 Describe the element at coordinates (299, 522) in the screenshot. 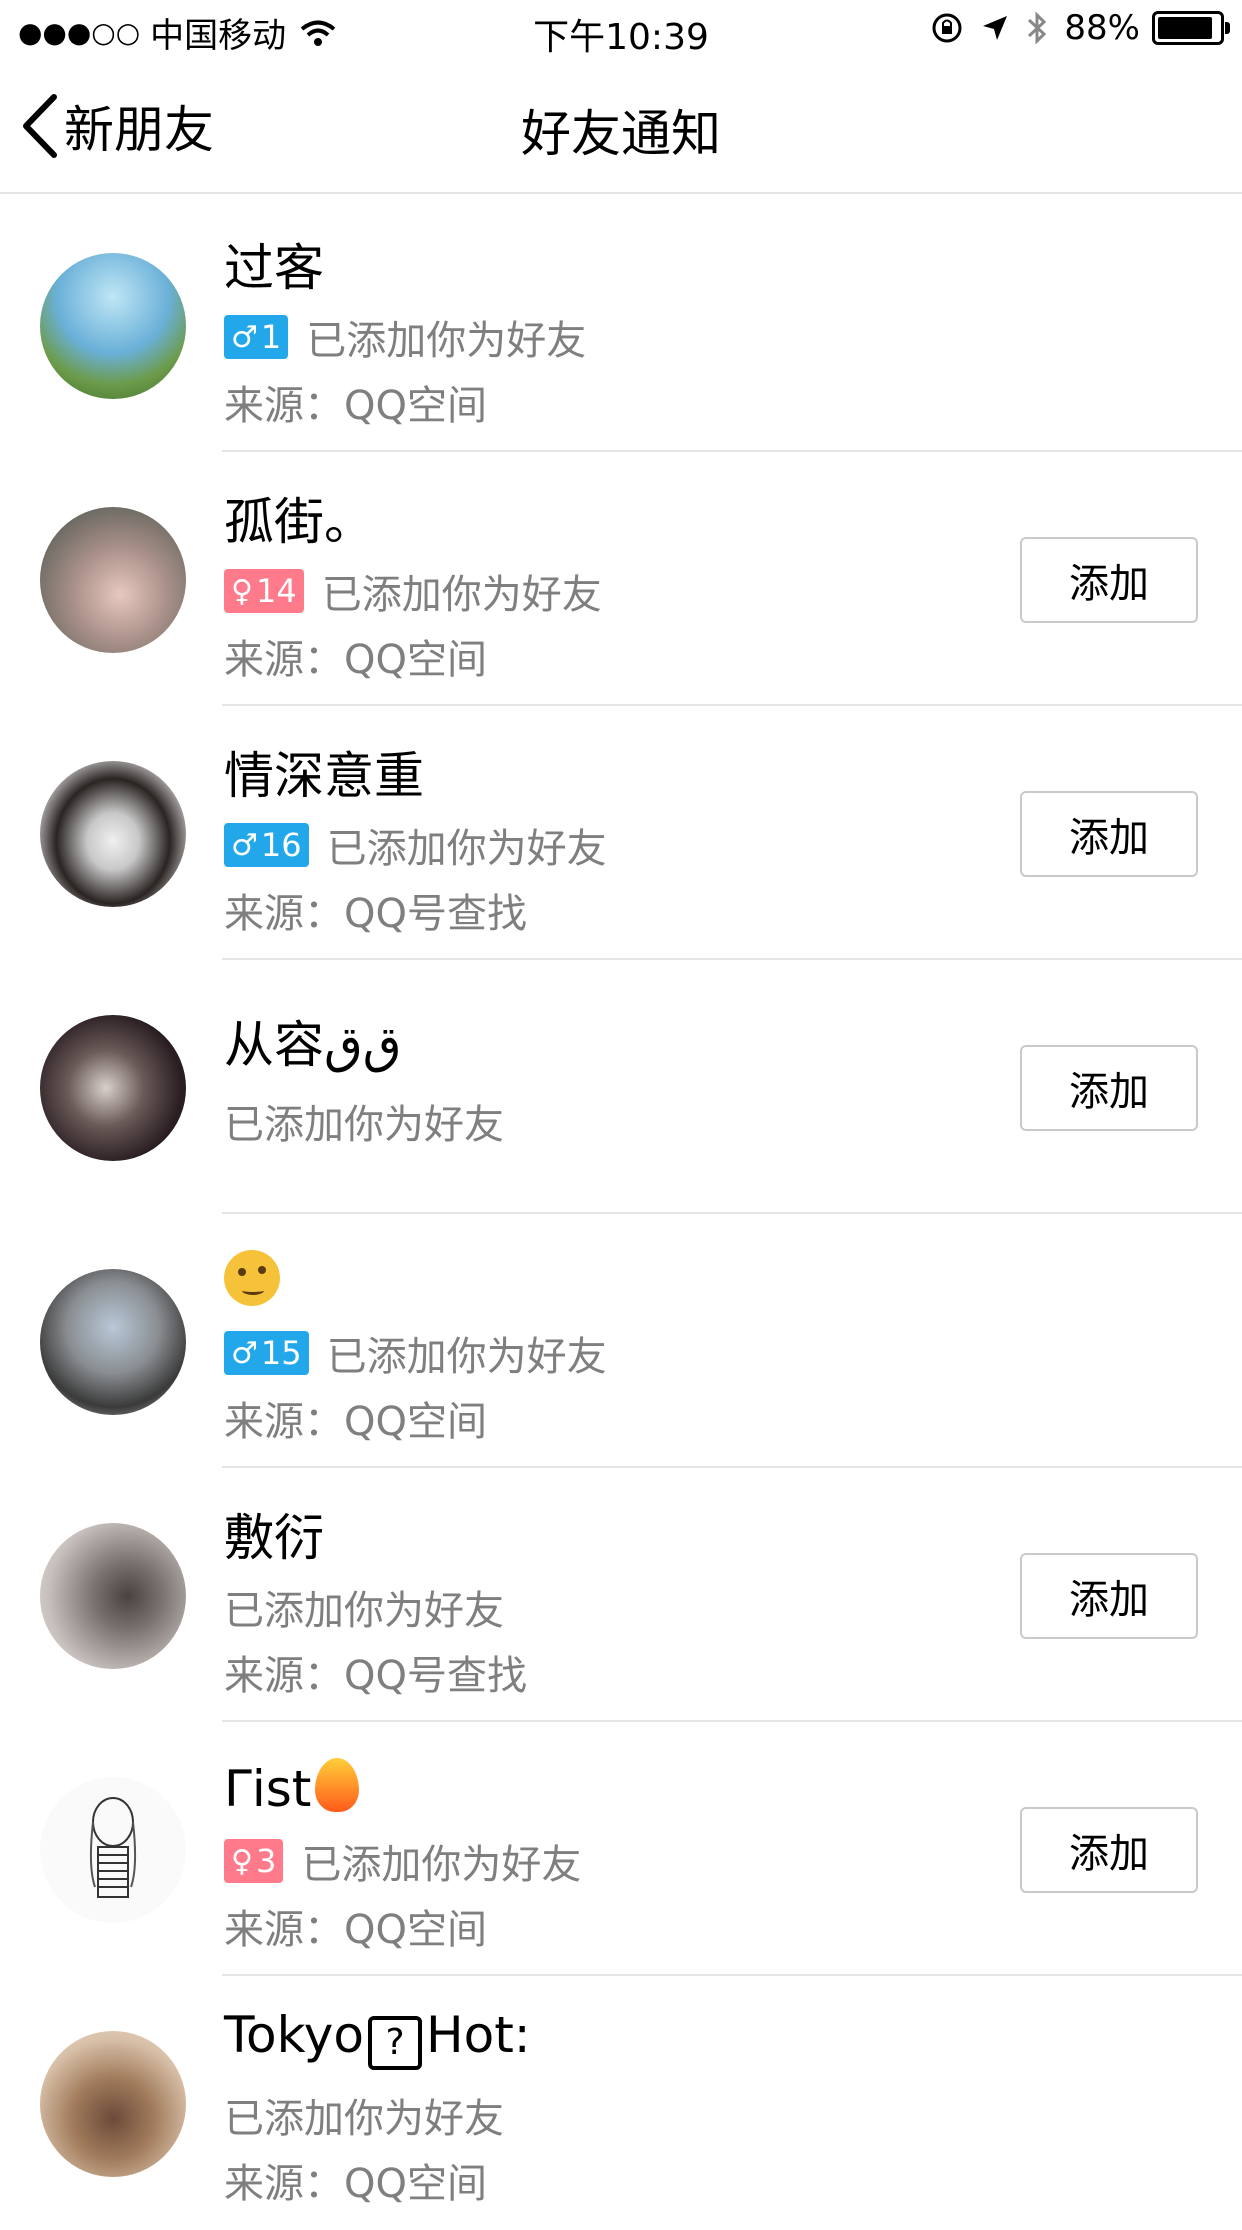

I see `contact-name: 孤街。` at that location.